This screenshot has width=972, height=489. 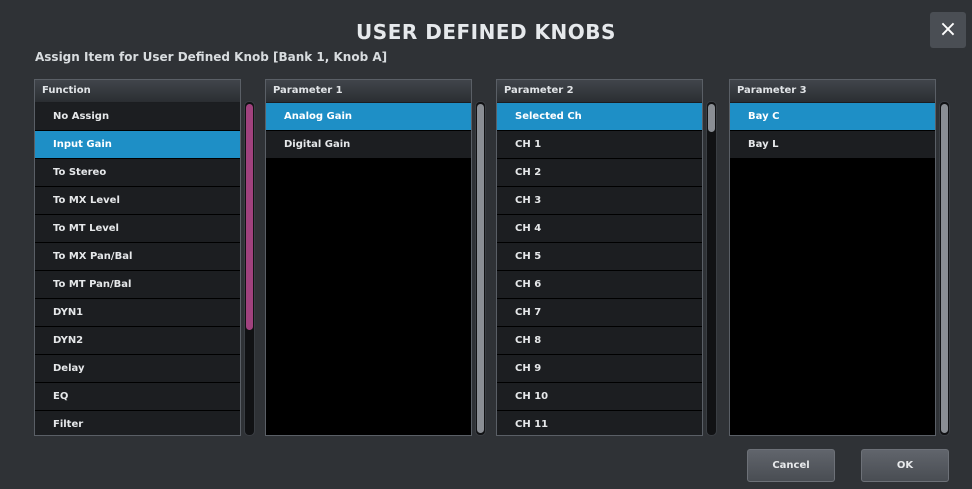 I want to click on function-item: Input Gain, so click(x=137, y=145).